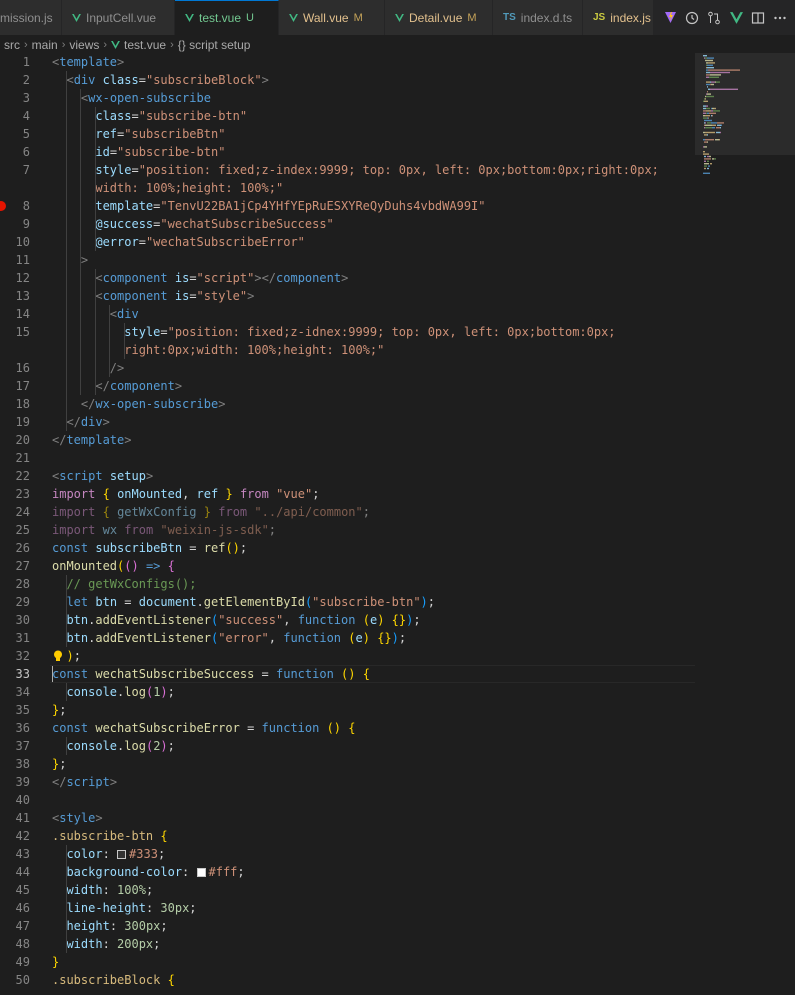 This screenshot has height=995, width=795. What do you see at coordinates (347, 908) in the screenshot?
I see `code-line-46: 46 line-height: 30px;` at bounding box center [347, 908].